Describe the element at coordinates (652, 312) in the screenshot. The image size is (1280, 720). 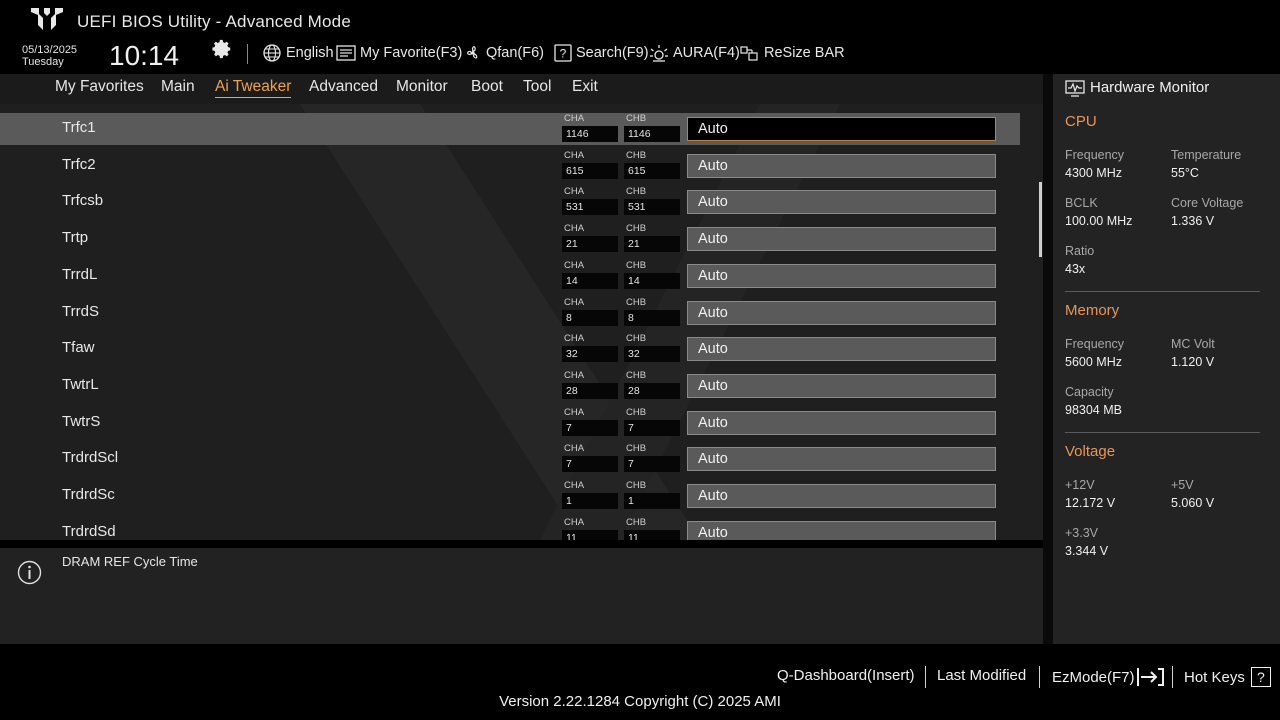
I see `channel-chb-readout: CHB 8` at that location.